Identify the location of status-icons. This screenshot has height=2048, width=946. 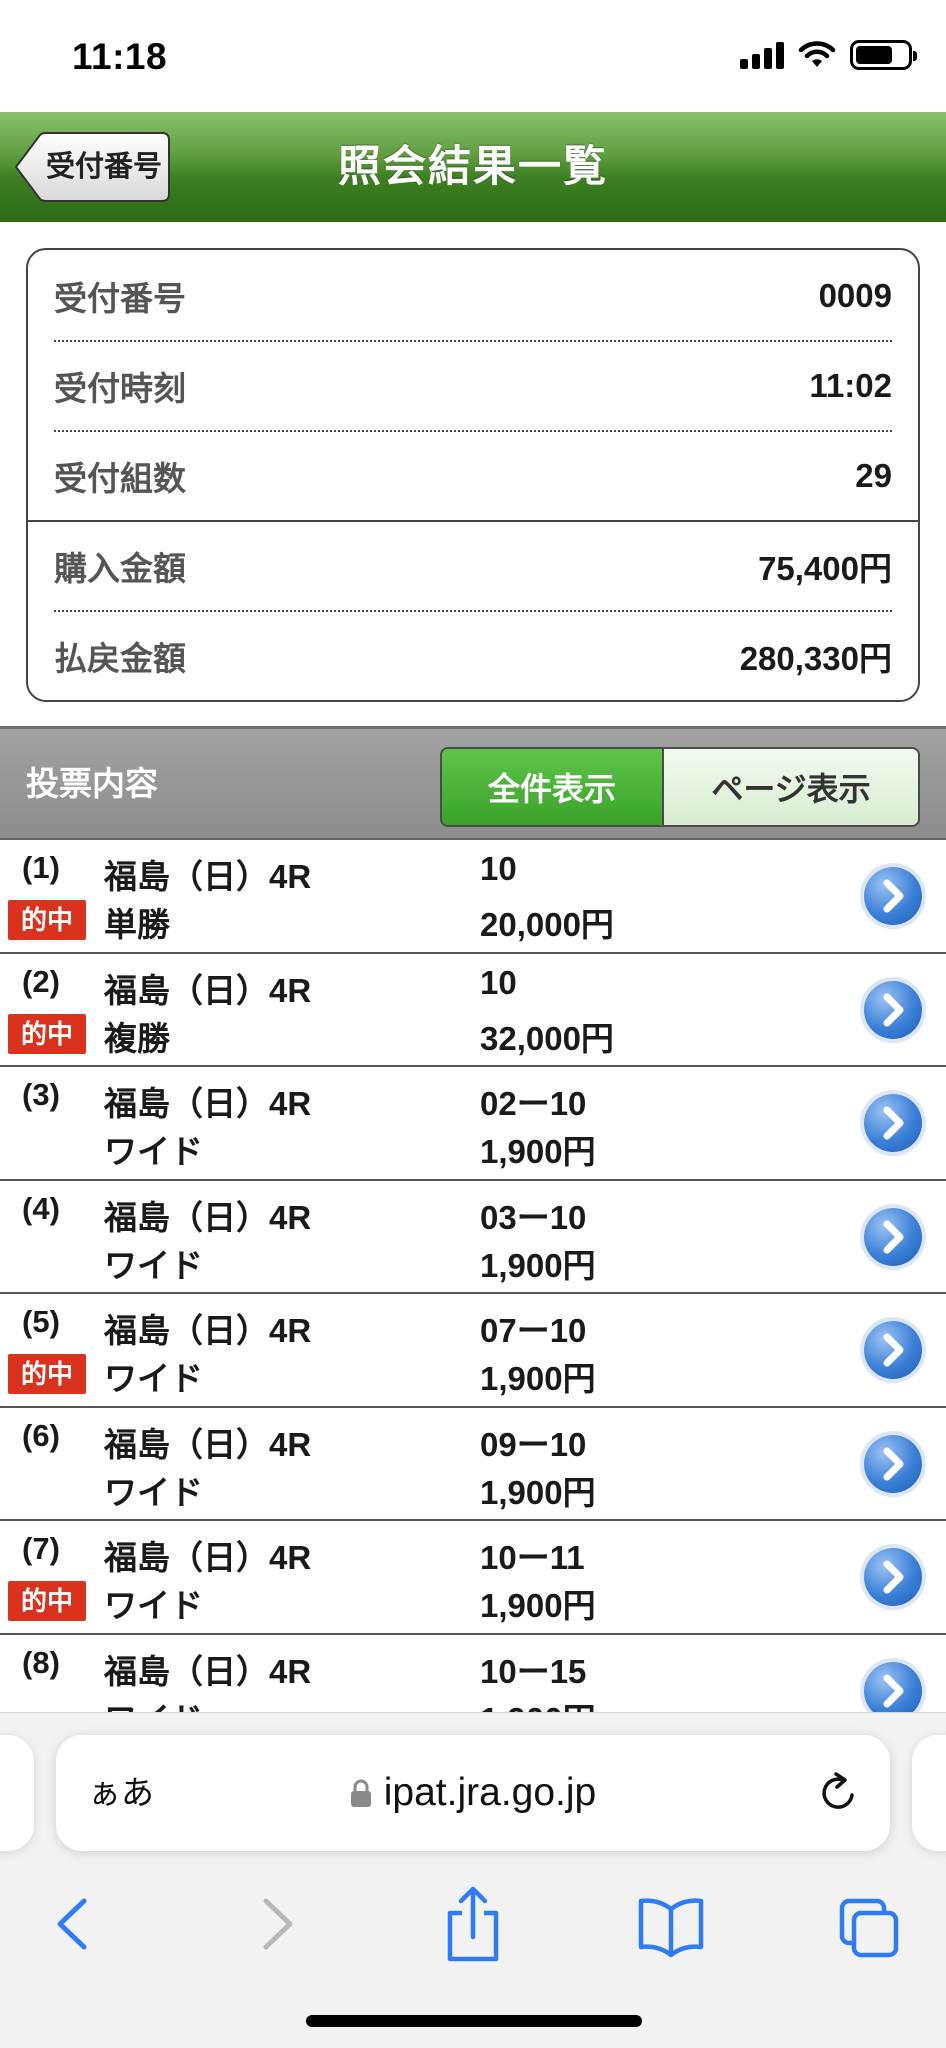
(828, 55).